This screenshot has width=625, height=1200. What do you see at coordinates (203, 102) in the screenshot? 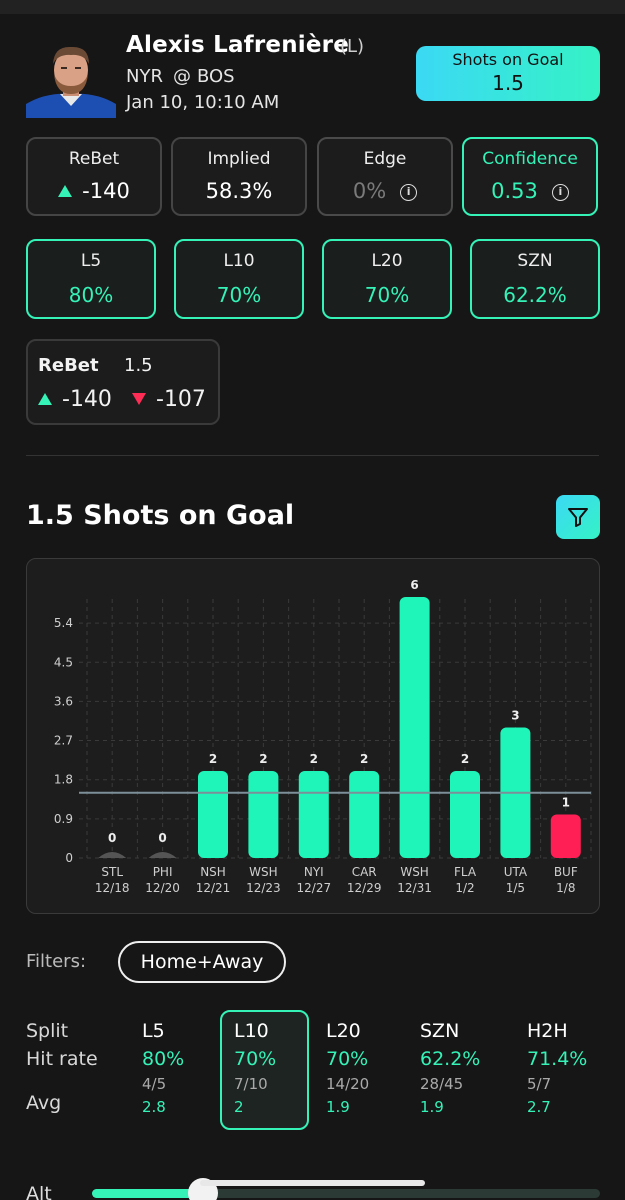
I see `game-datetime: Jan 10, 10:10 AM` at bounding box center [203, 102].